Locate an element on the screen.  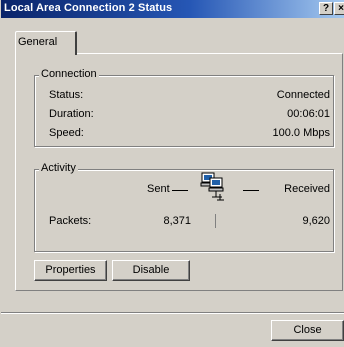
bottom-separator is located at coordinates (172, 313).